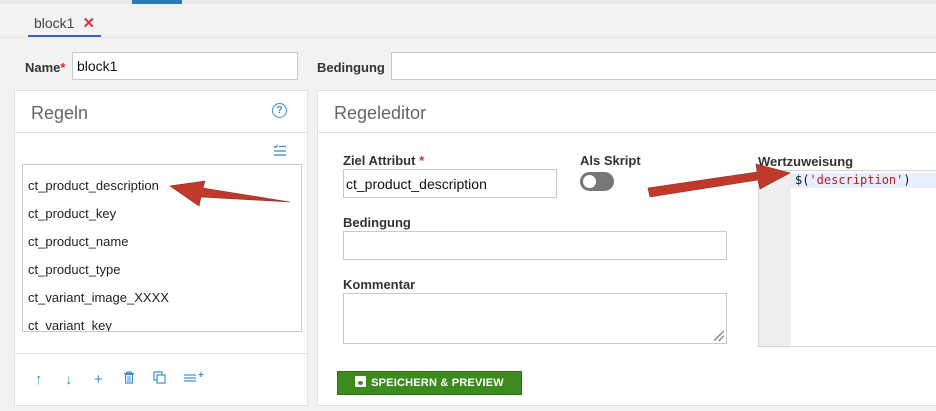  What do you see at coordinates (162, 318) in the screenshot?
I see `list-item: ct_variant_key` at bounding box center [162, 318].